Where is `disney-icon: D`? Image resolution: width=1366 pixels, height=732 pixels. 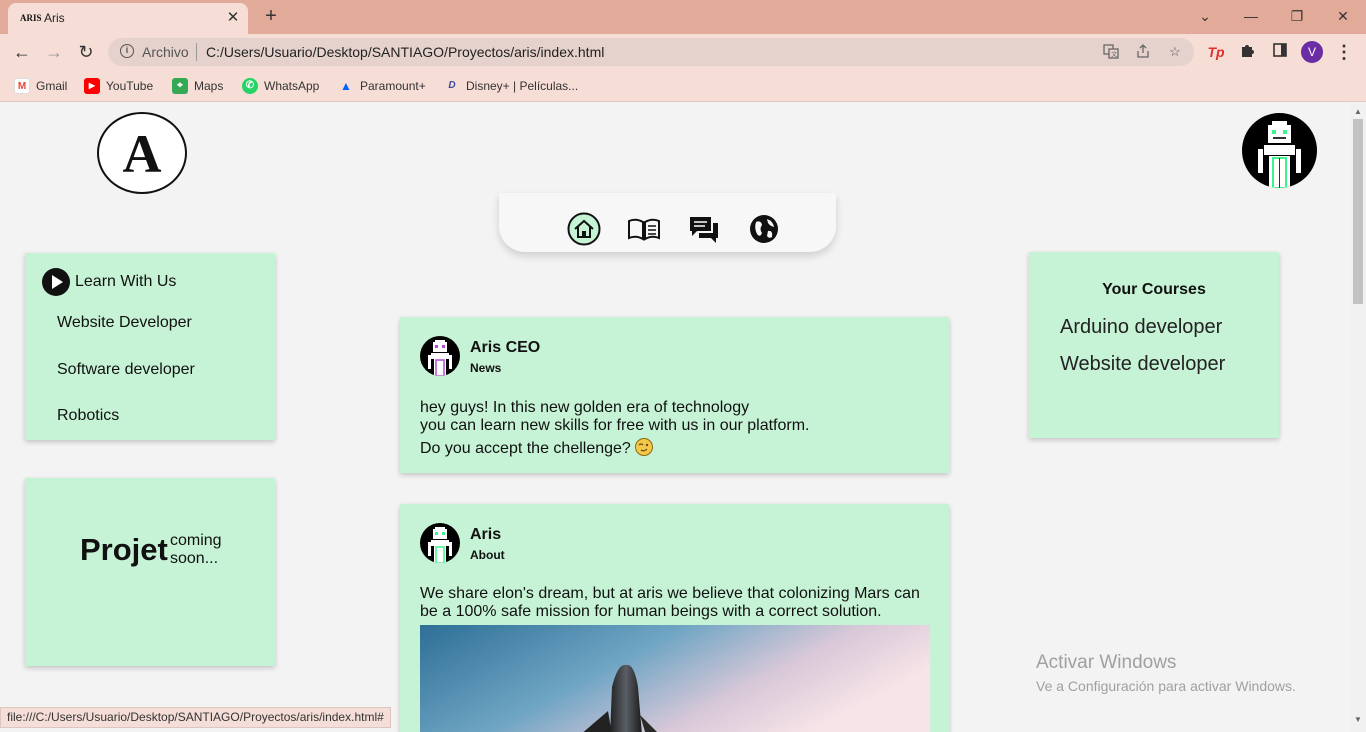
disney-icon: D is located at coordinates (452, 85).